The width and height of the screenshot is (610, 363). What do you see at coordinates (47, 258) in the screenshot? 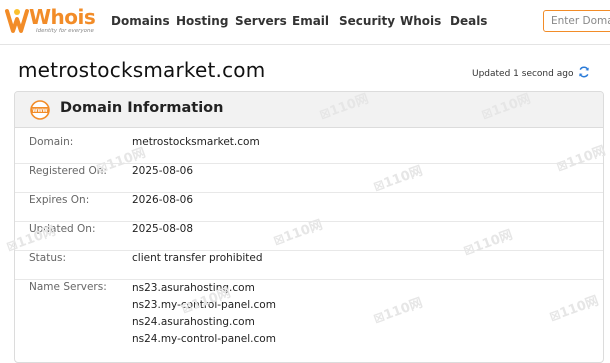
I see `row-label: Status:` at bounding box center [47, 258].